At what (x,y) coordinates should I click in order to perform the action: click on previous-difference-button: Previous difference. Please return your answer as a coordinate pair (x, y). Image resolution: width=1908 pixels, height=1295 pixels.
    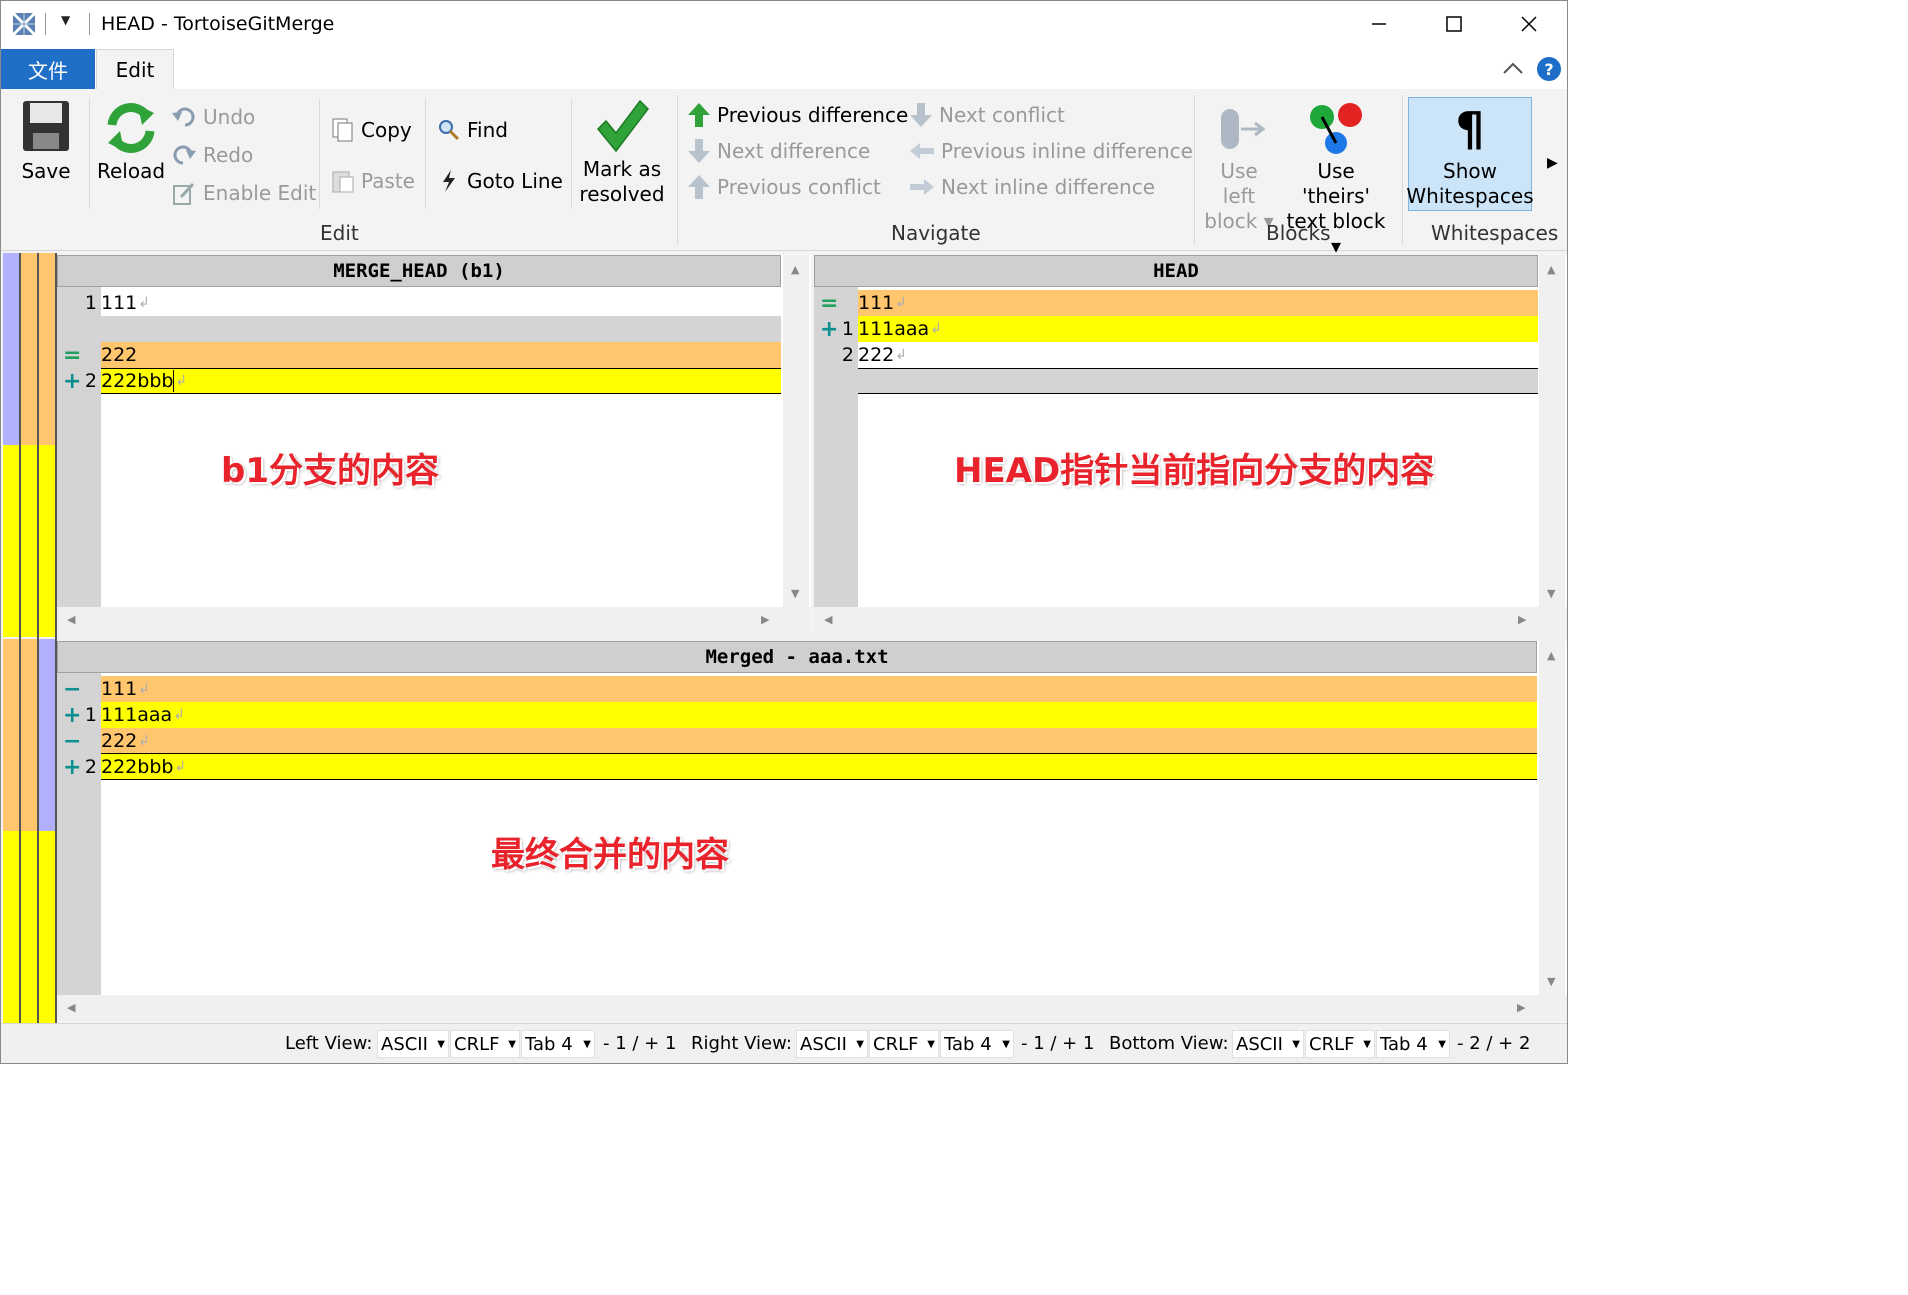
    Looking at the image, I should click on (797, 115).